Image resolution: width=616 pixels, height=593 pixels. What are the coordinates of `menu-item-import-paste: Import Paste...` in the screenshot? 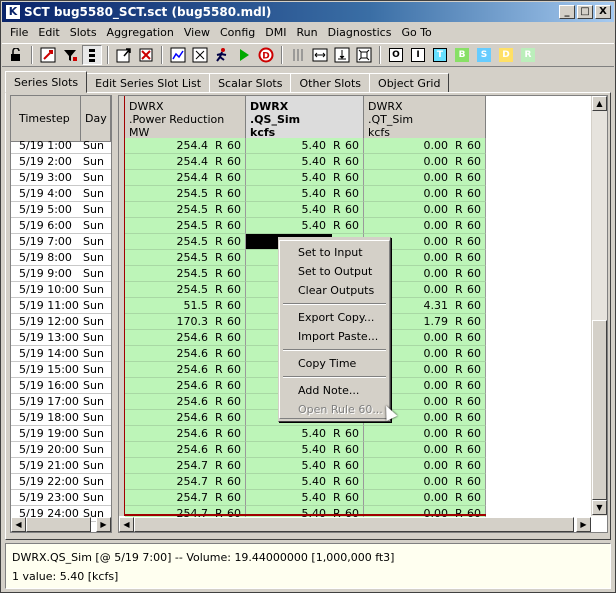 It's located at (334, 336).